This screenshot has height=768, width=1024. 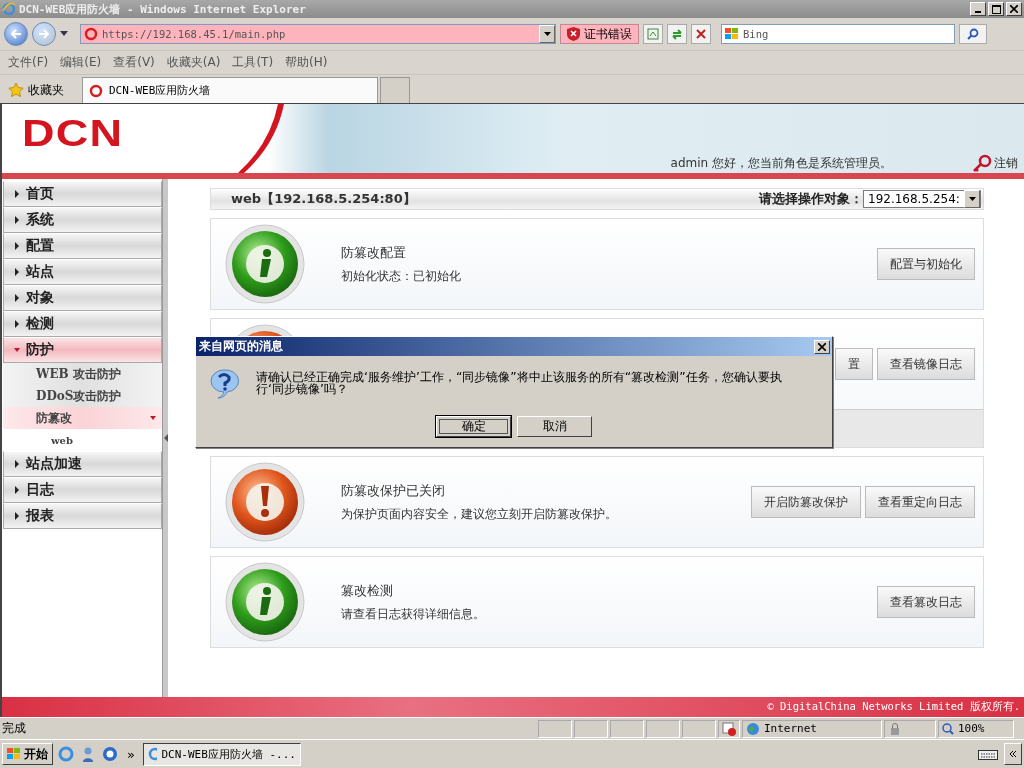 I want to click on search-button, so click(x=973, y=34).